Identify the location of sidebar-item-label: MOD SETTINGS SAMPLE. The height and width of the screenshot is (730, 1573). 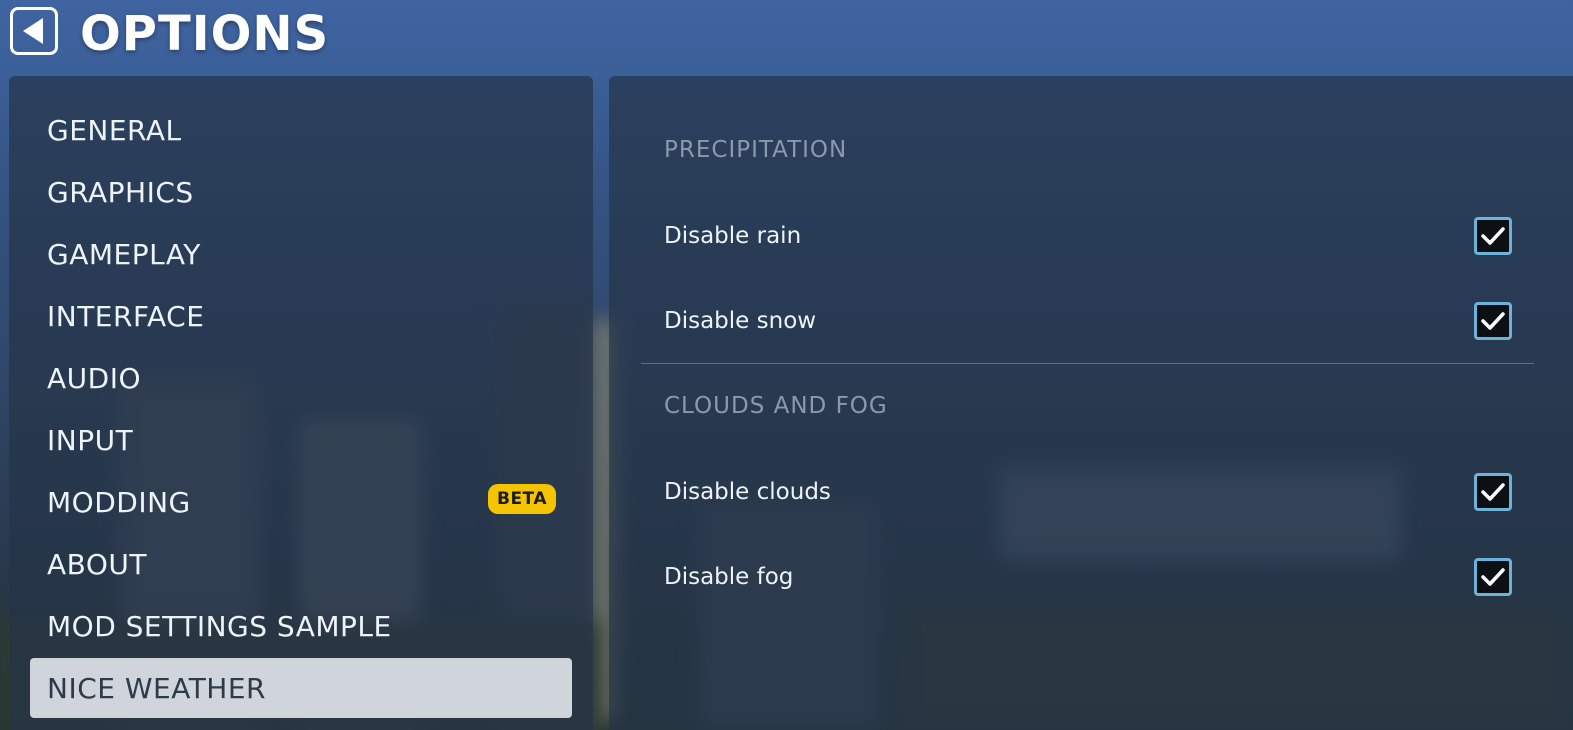
(219, 626).